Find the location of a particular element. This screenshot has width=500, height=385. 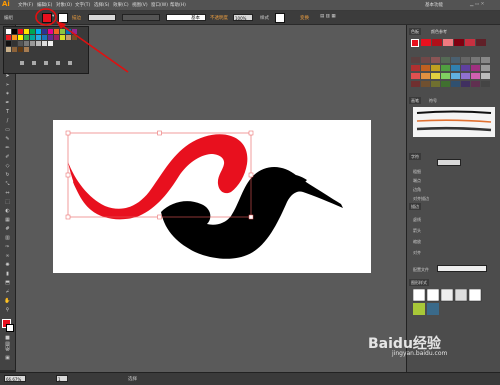

tab-color-guide: 颜色参考 is located at coordinates (439, 31).